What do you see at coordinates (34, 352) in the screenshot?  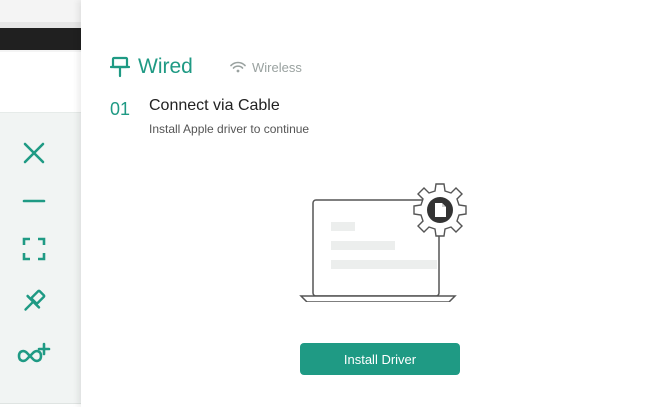 I see `link-add-icon` at bounding box center [34, 352].